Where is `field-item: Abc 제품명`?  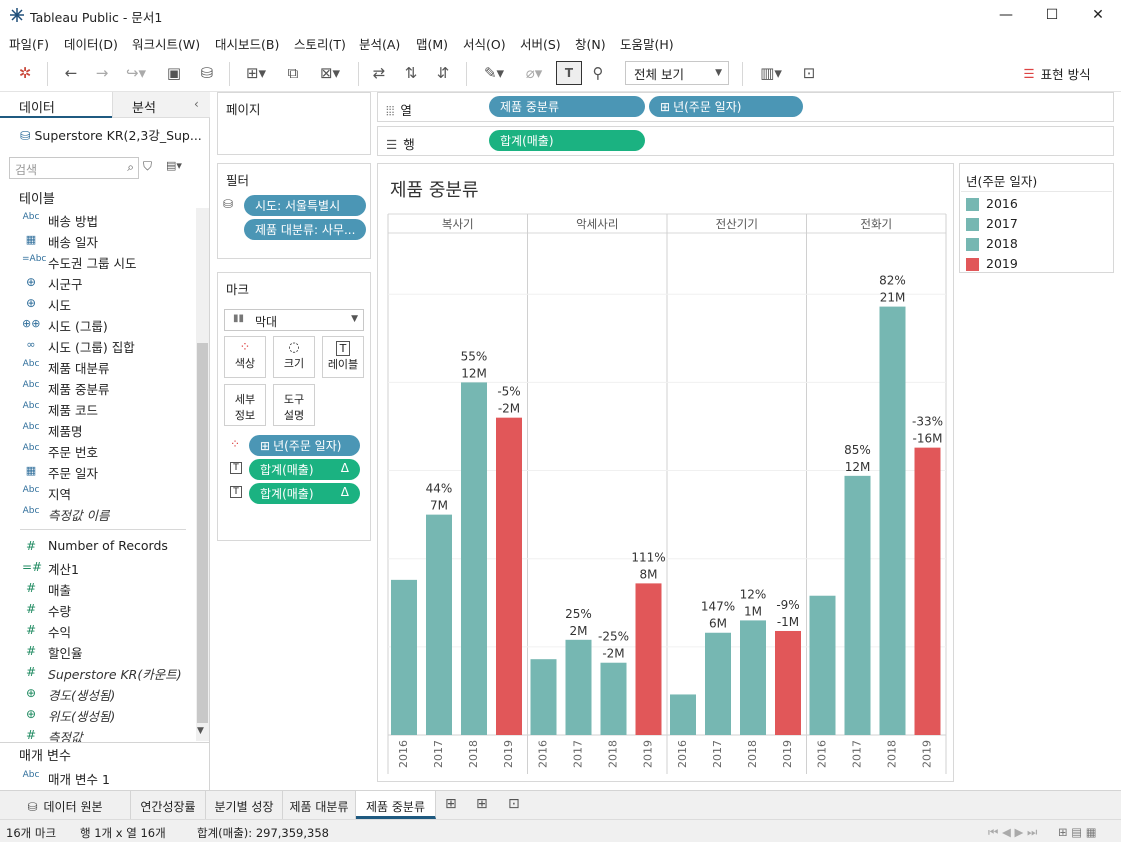 field-item: Abc 제품명 is located at coordinates (97, 429).